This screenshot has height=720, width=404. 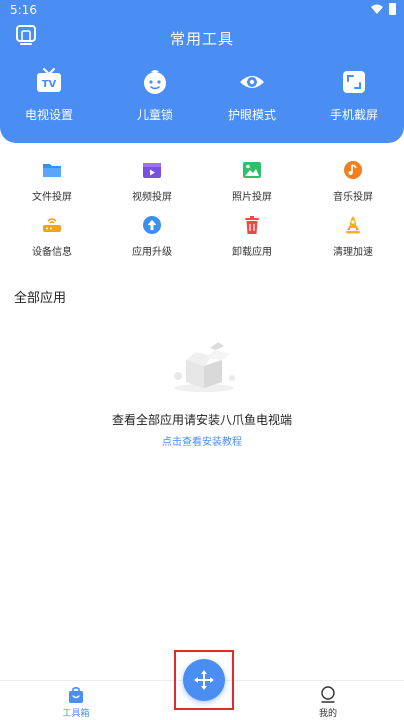 I want to click on tool-label: 照片投屏, so click(x=252, y=197).